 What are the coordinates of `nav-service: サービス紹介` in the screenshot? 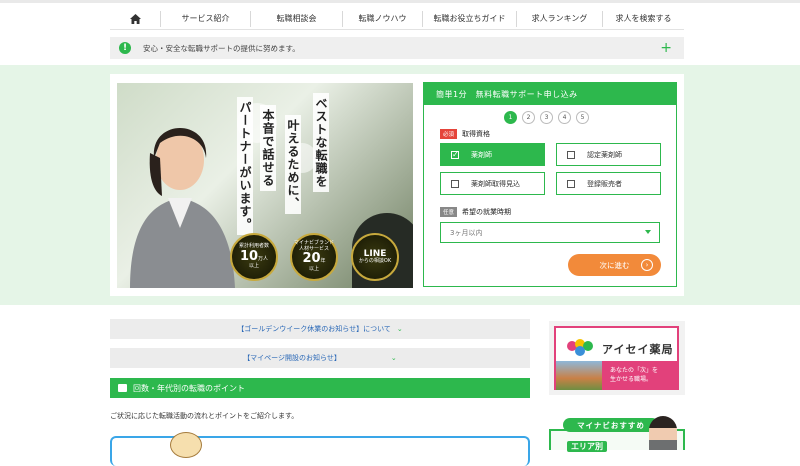 It's located at (205, 18).